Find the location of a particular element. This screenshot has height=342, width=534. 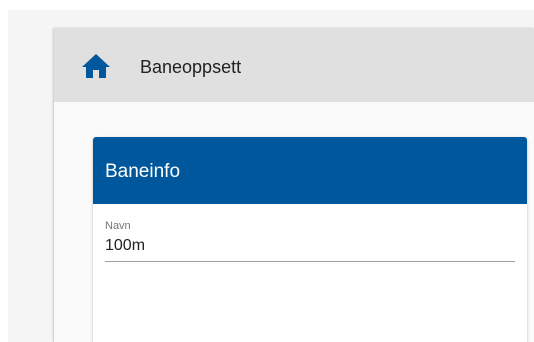

name-field: Navn is located at coordinates (310, 242).